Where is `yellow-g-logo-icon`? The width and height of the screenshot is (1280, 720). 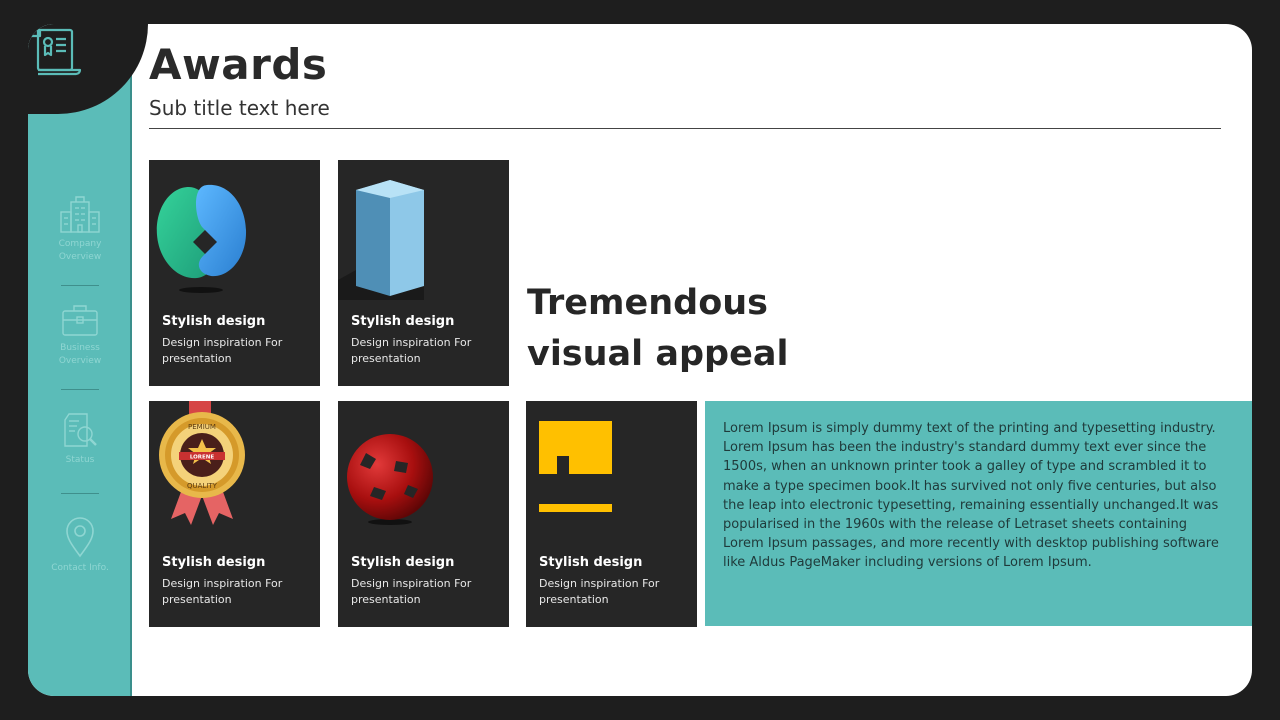
yellow-g-logo-icon is located at coordinates (575, 466).